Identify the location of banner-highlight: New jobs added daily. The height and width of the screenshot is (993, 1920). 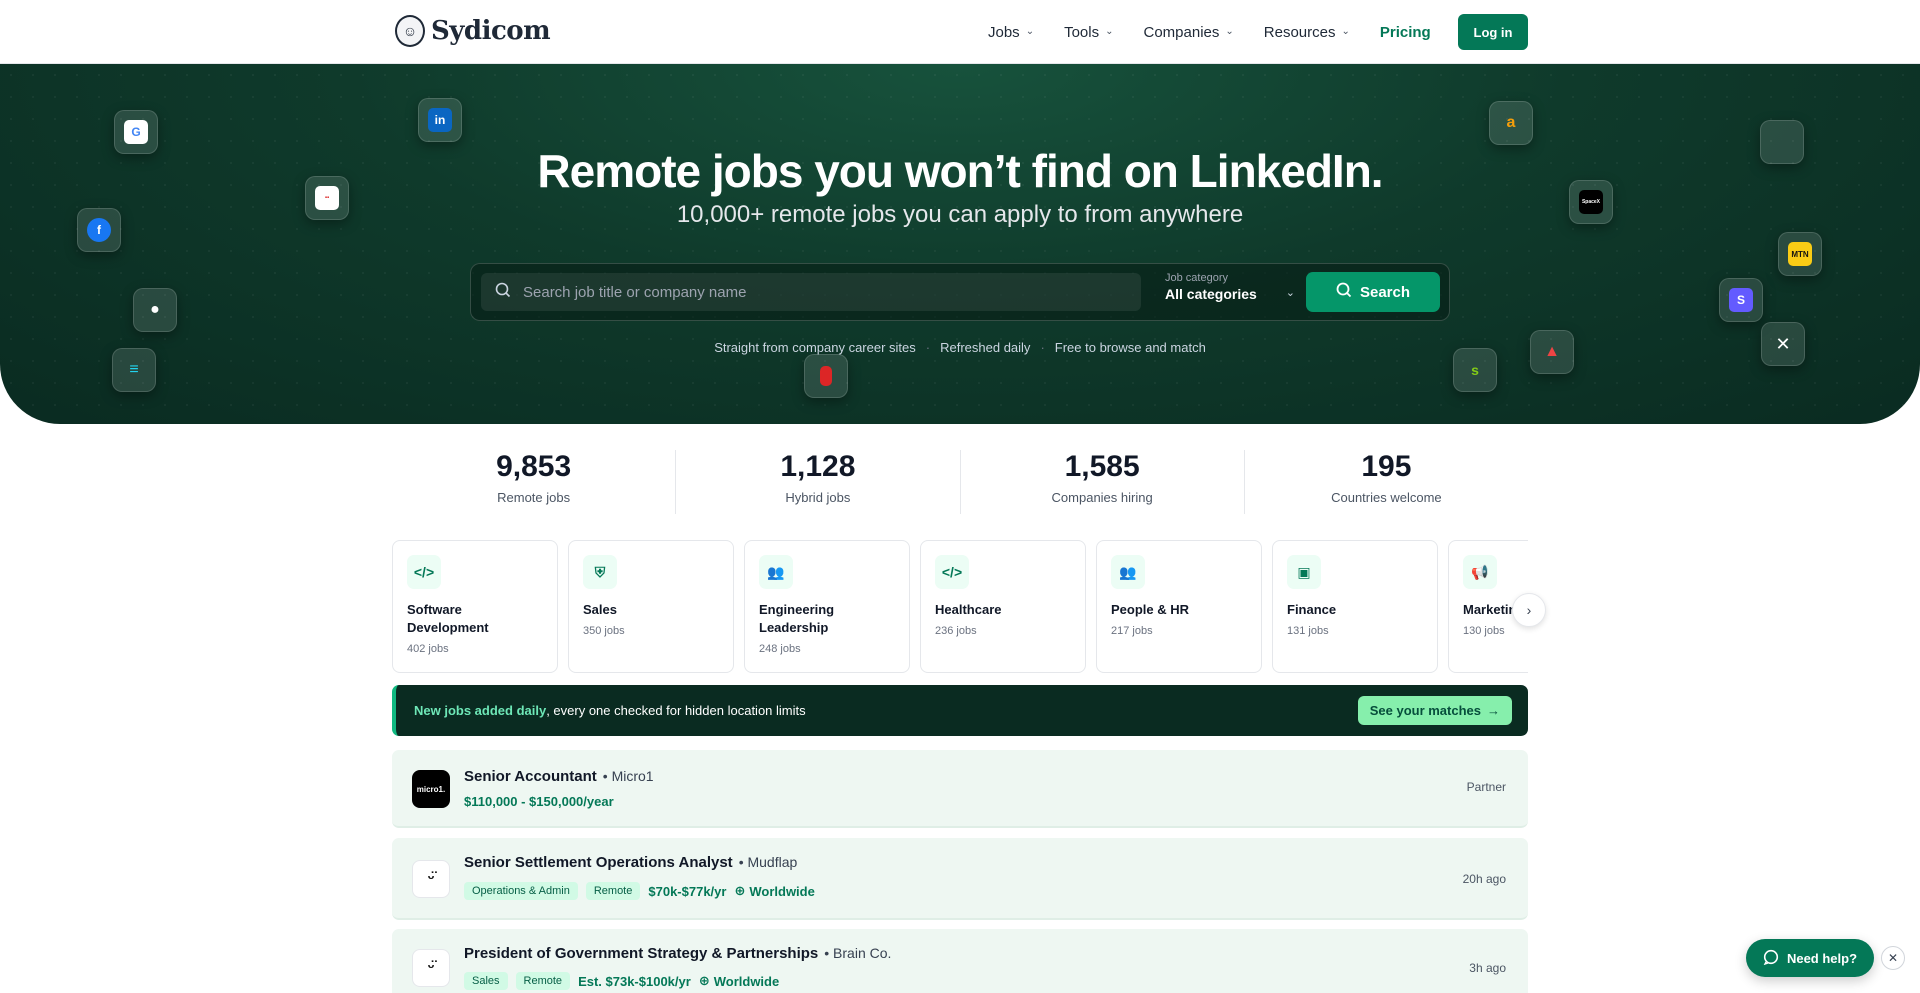
(480, 710).